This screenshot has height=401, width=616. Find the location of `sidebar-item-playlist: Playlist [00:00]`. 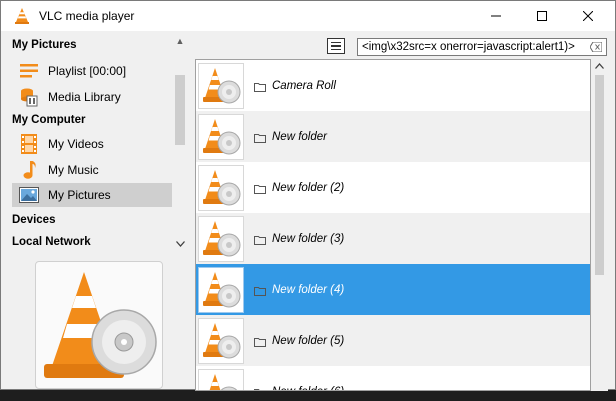

sidebar-item-playlist: Playlist [00:00] is located at coordinates (92, 71).